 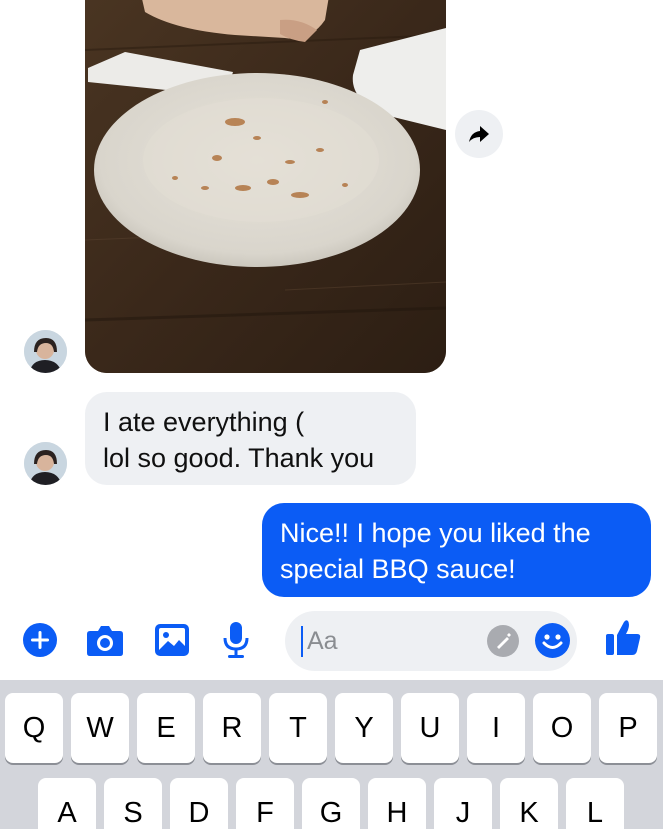 I want to click on key-f: F, so click(x=265, y=803).